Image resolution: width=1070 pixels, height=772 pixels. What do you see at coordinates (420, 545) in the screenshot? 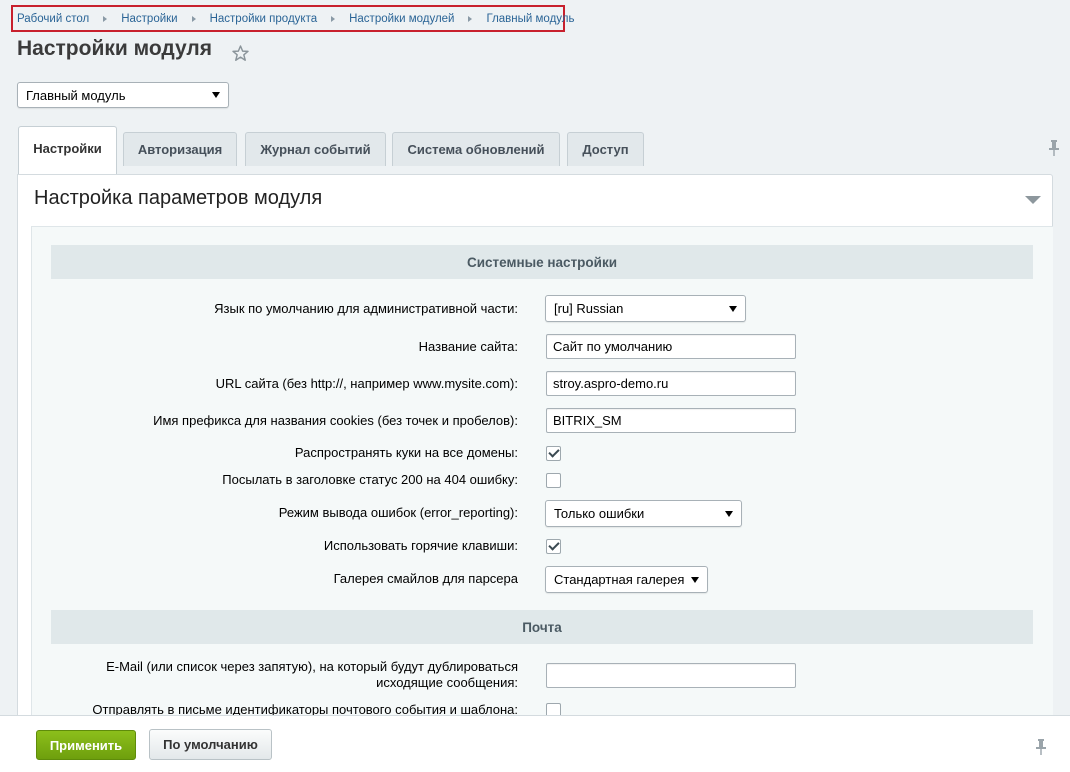
I see `hotkeys-label: Использовать горячие клавиши:` at bounding box center [420, 545].